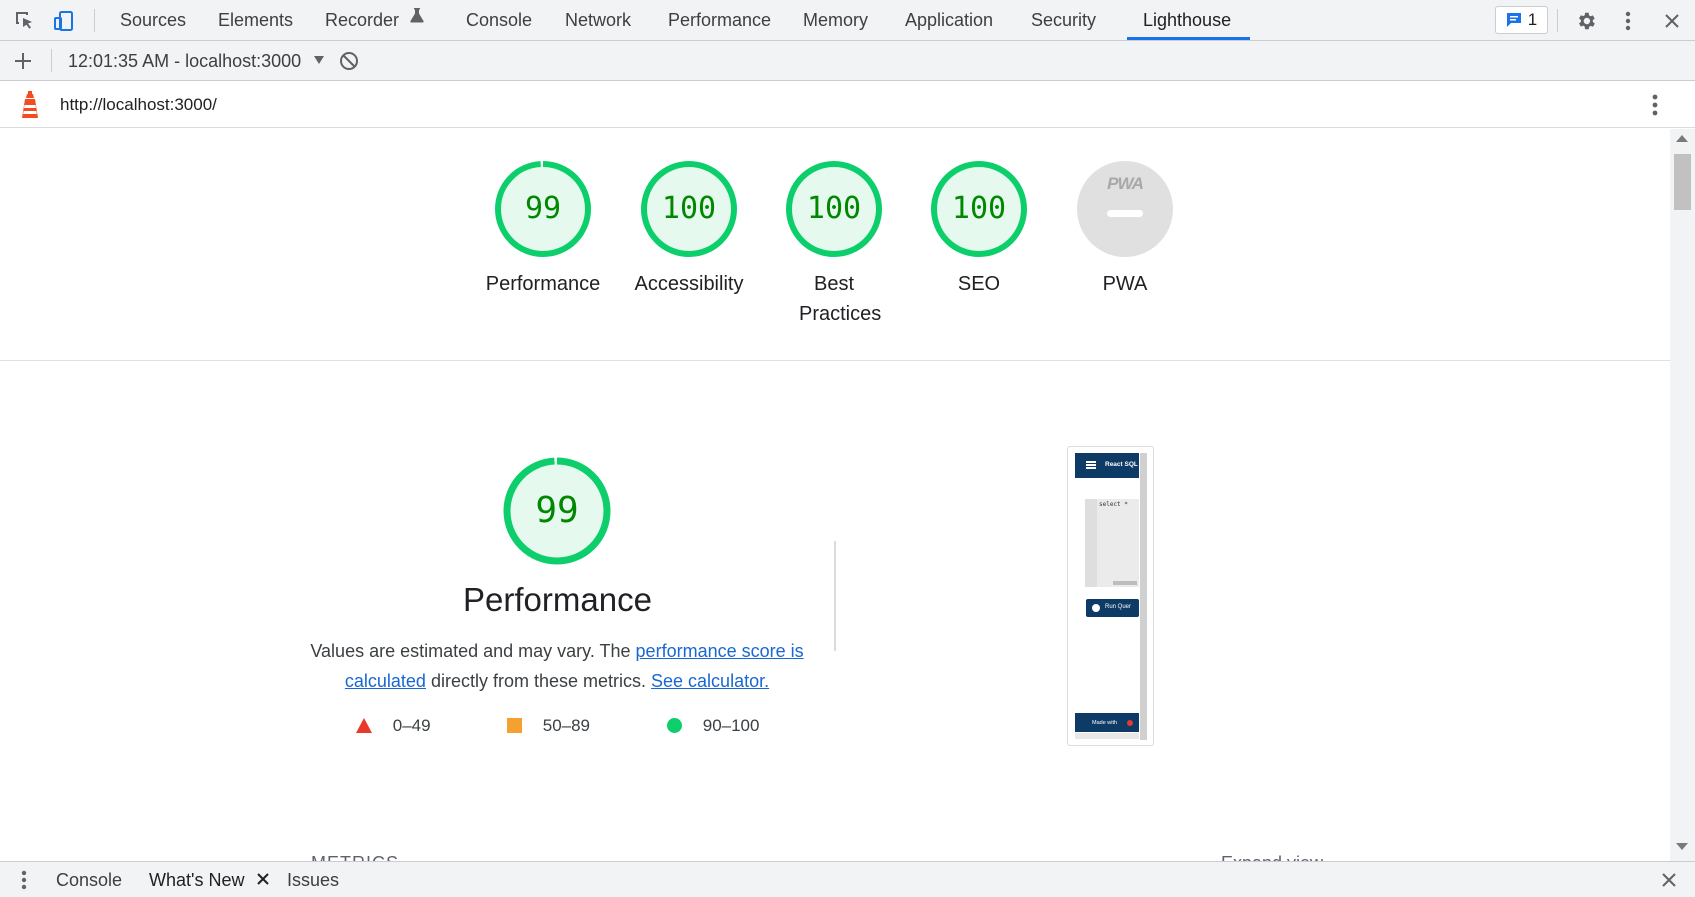 This screenshot has height=897, width=1695. I want to click on thumb-menu-icon, so click(1091, 465).